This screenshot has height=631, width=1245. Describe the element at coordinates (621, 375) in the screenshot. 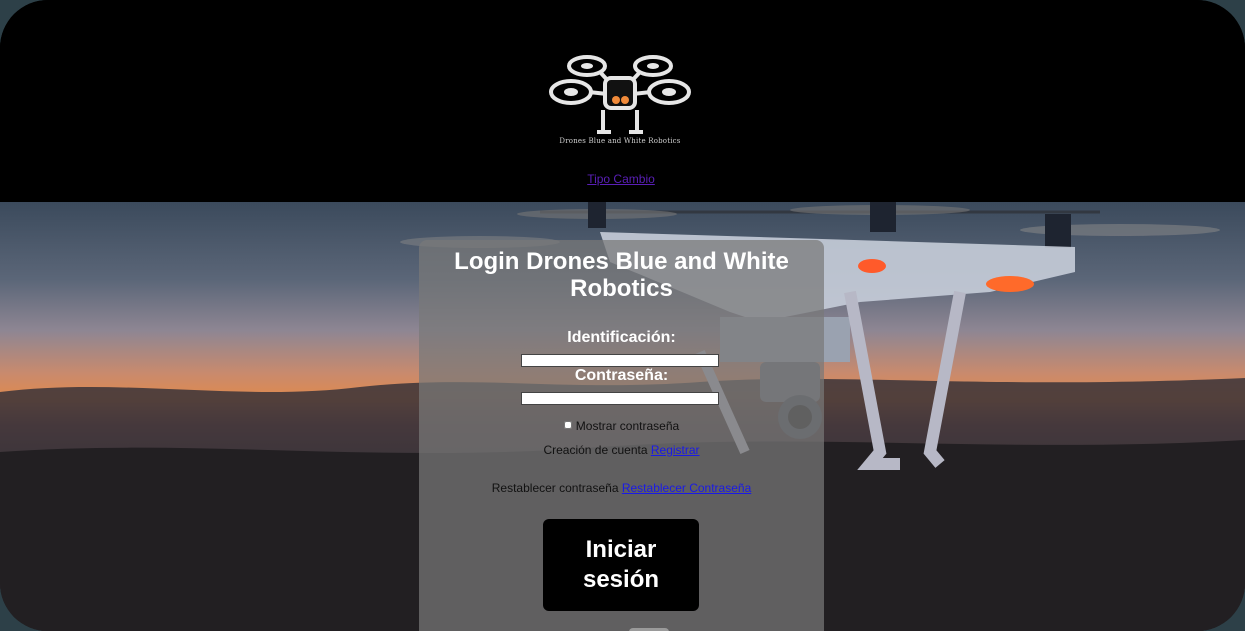

I see `password-label: Contraseña:` at that location.